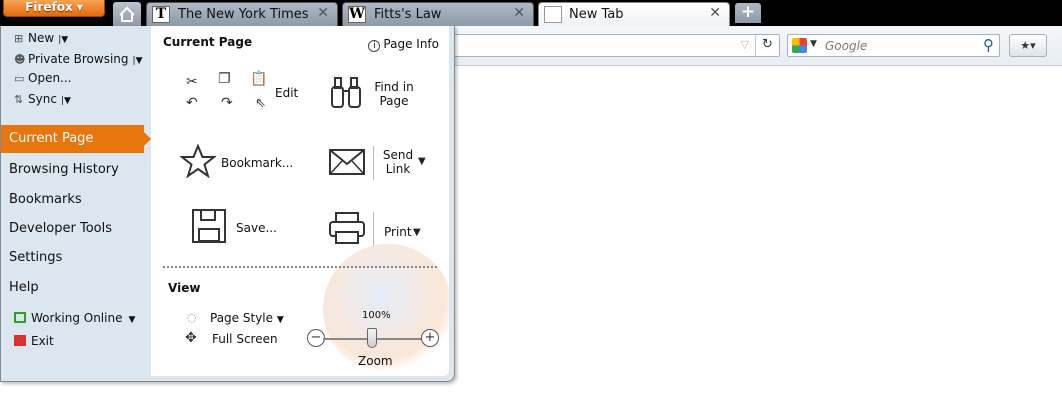  I want to click on category-developer-tools: Developer Tools, so click(76, 229).